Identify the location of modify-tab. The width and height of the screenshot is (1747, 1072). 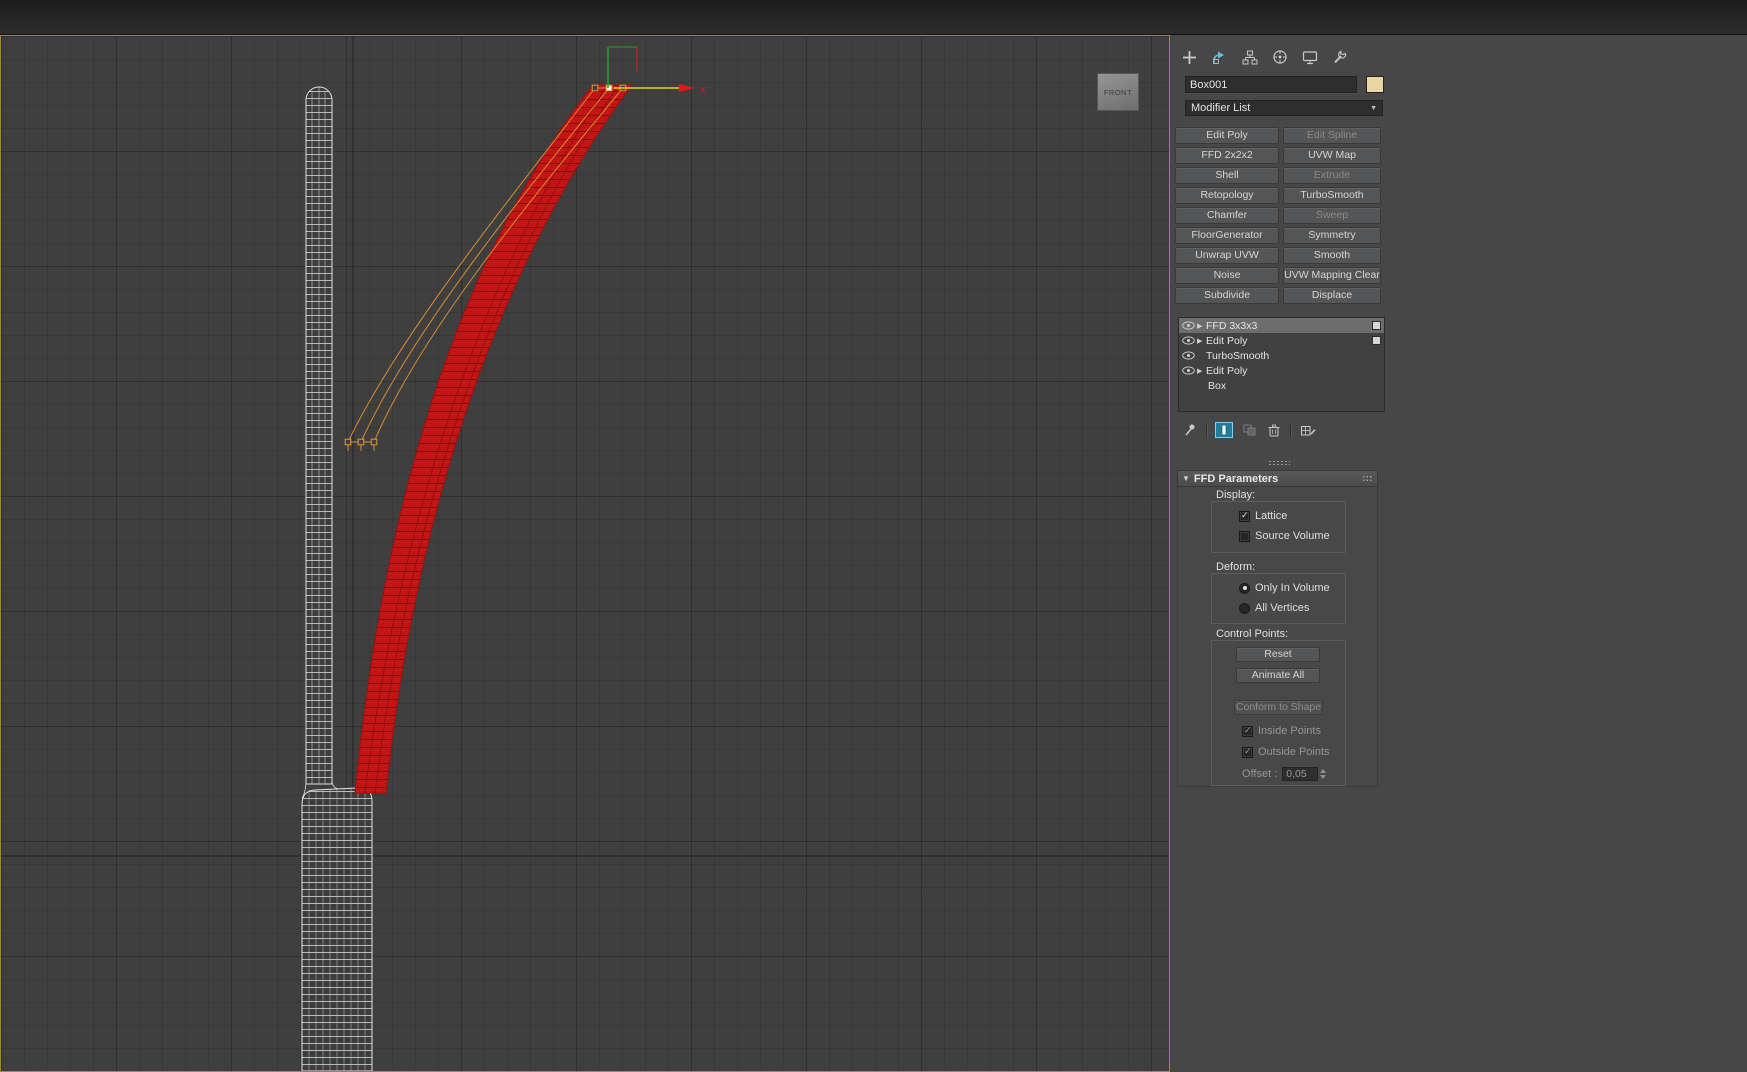
(1219, 57).